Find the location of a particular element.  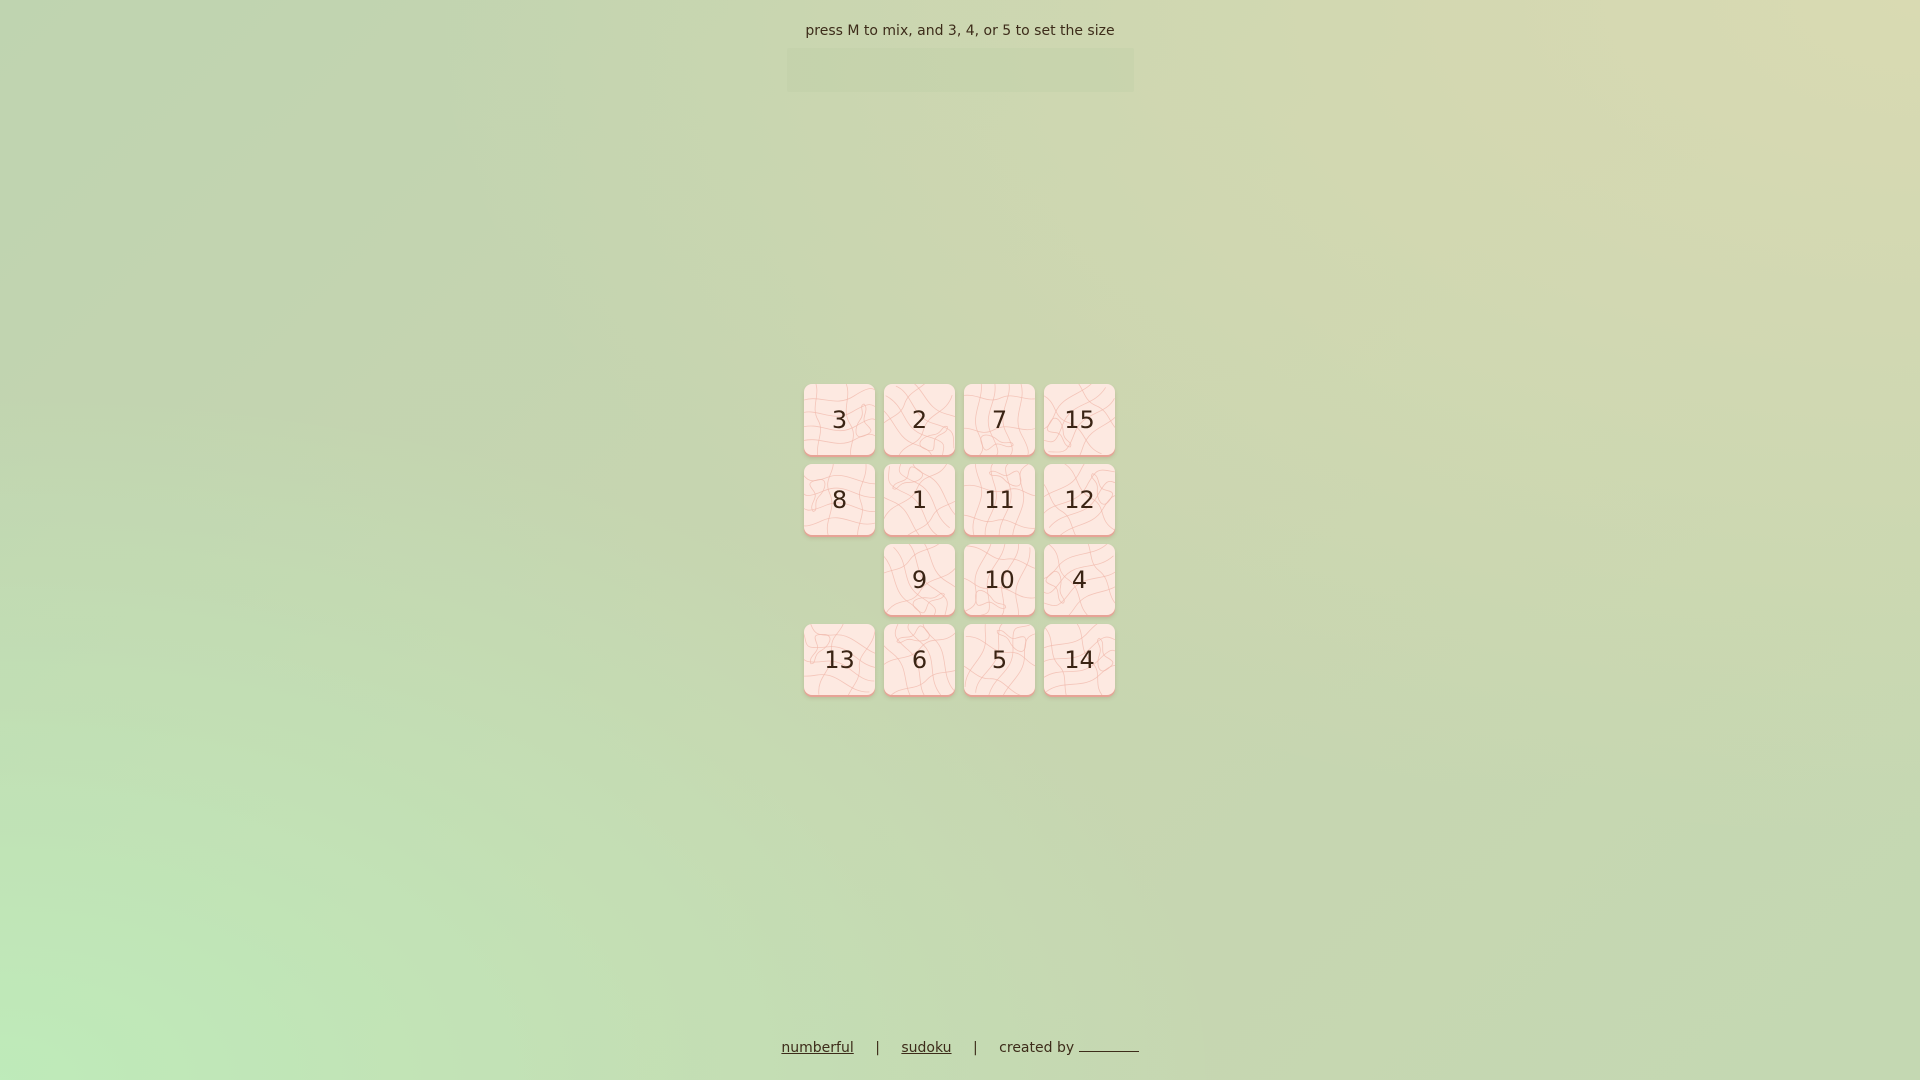

tile-number: 14 is located at coordinates (1079, 659).